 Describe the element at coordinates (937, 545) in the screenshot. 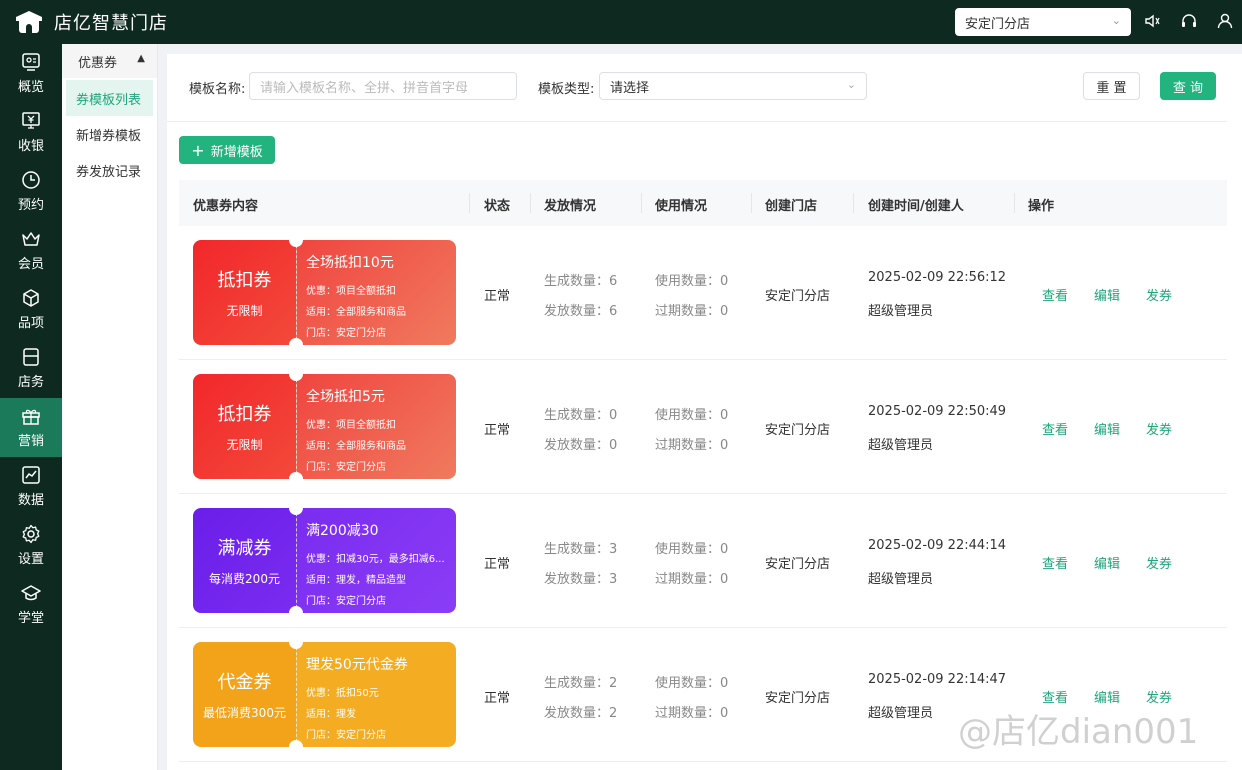

I see `create-time: 2025-02-09 22:44:14` at that location.